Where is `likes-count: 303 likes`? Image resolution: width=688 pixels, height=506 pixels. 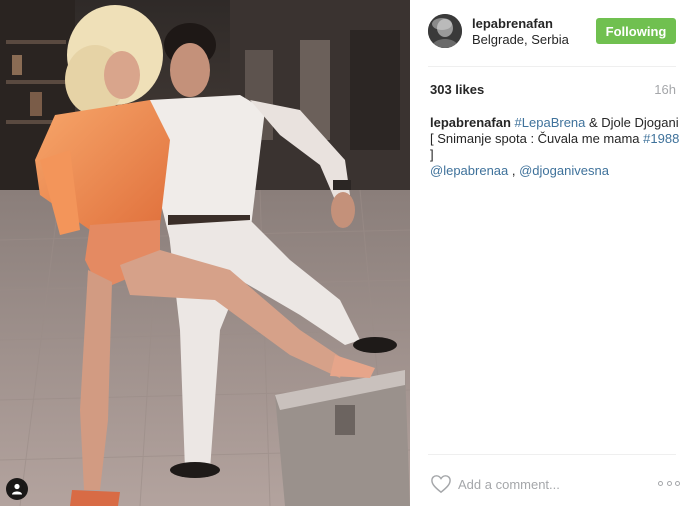
likes-count: 303 likes is located at coordinates (457, 89).